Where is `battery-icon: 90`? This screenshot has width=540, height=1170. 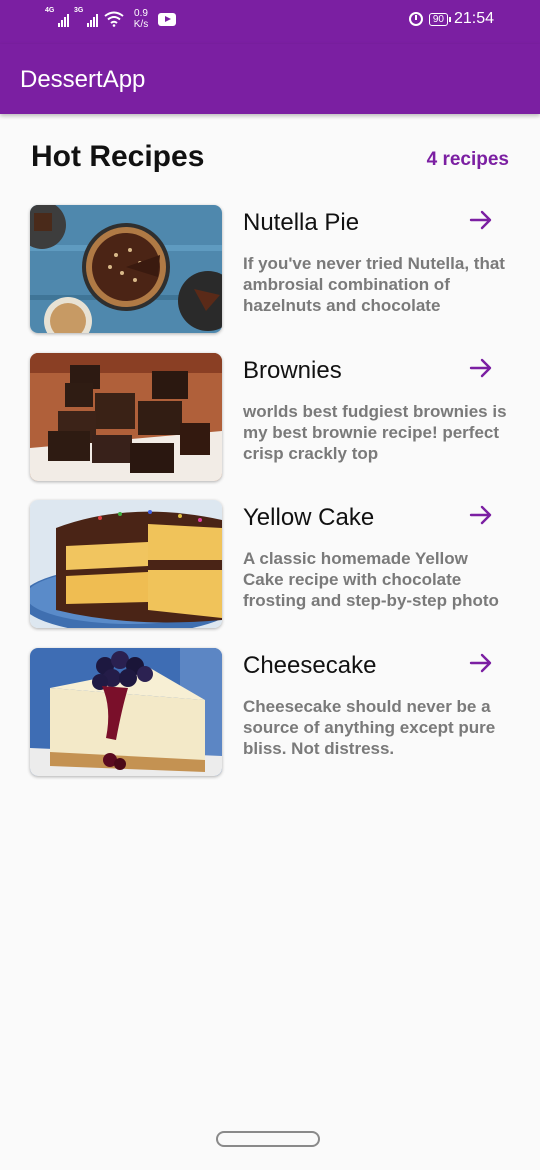 battery-icon: 90 is located at coordinates (440, 19).